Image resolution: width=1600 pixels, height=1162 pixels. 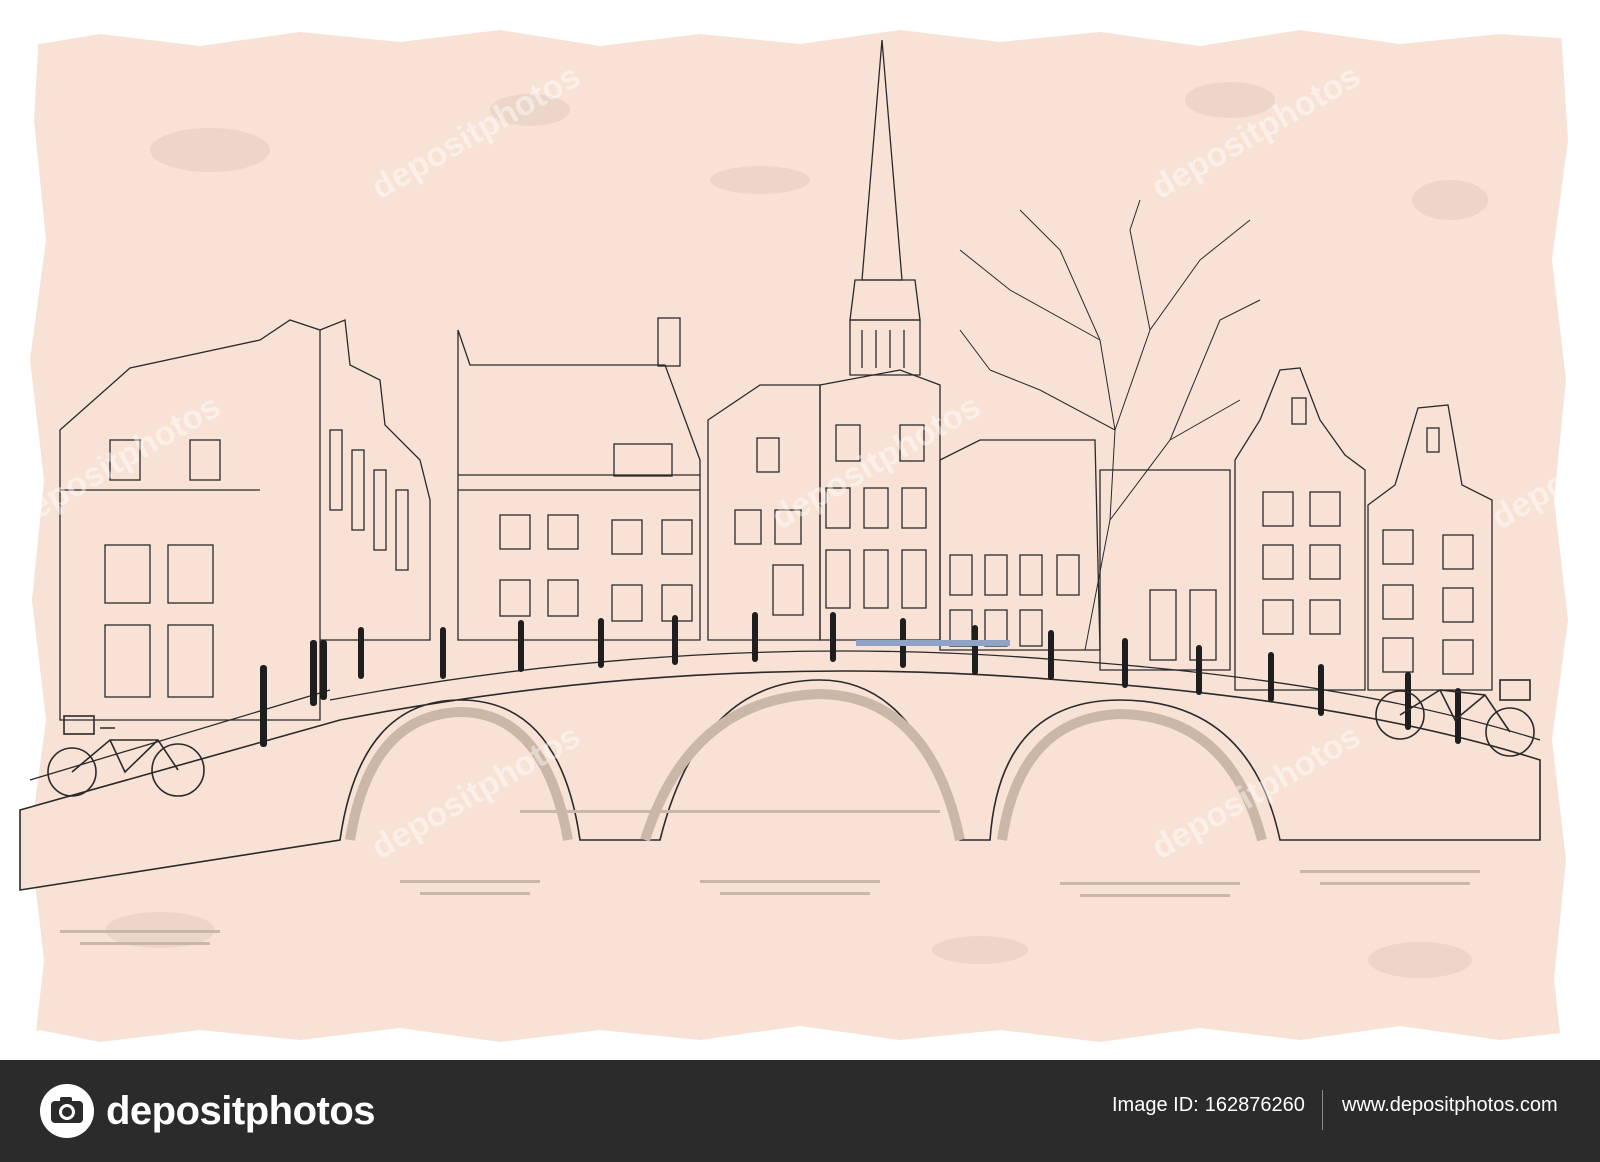 I want to click on image-id: Image ID: 162876260, so click(x=1208, y=1105).